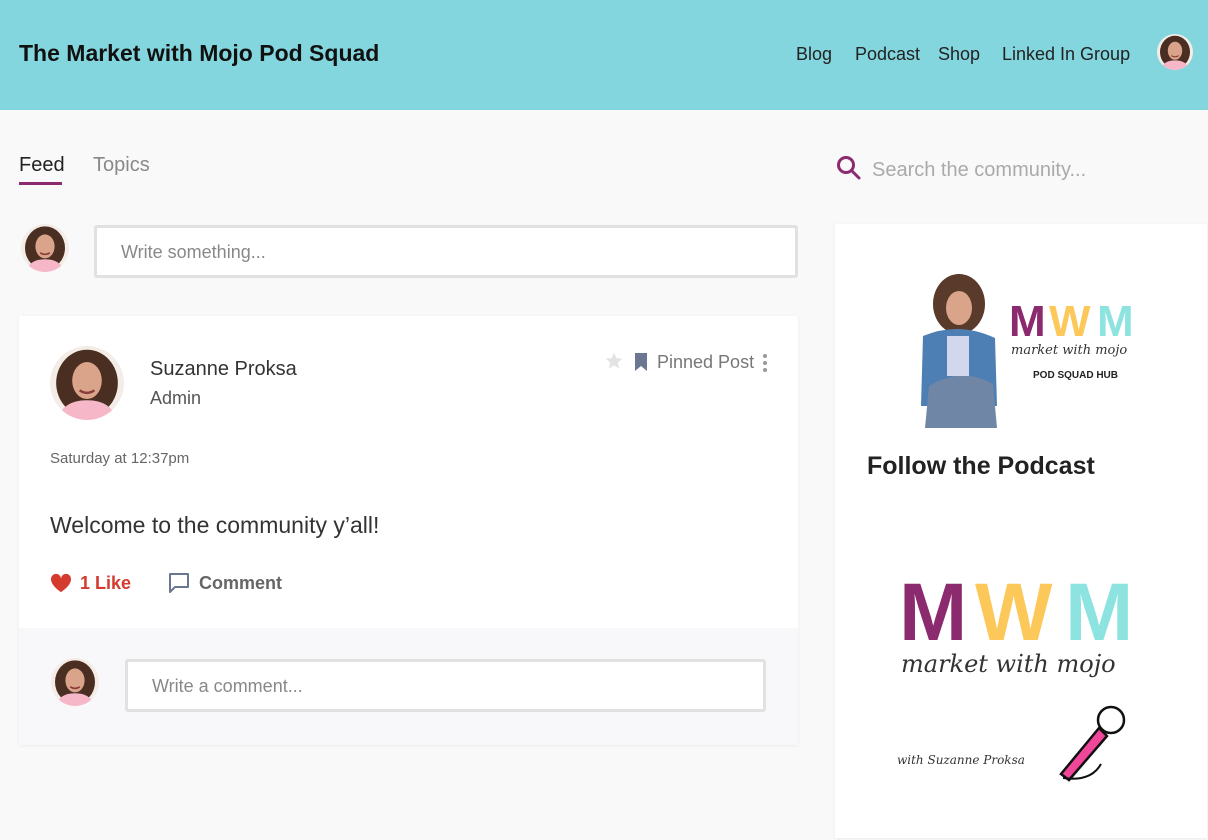  What do you see at coordinates (814, 54) in the screenshot?
I see `nav-blog: Blog` at bounding box center [814, 54].